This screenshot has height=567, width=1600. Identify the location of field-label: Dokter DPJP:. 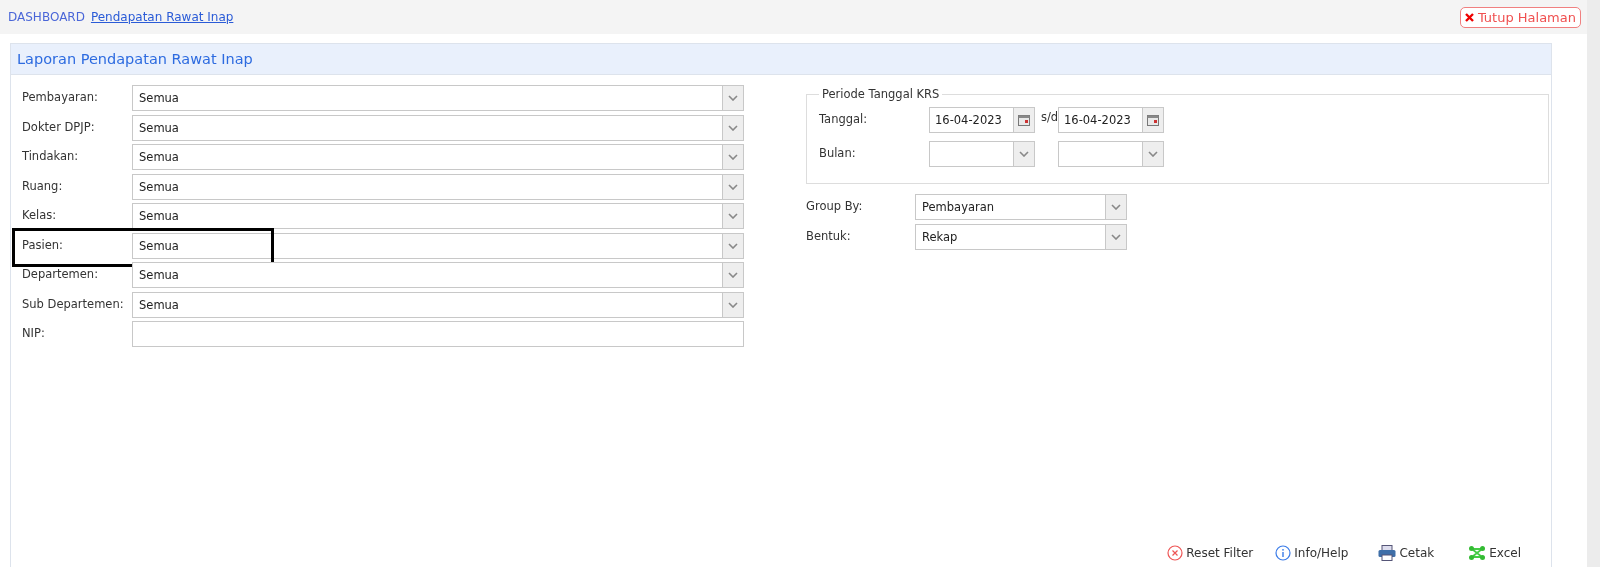
(59, 127).